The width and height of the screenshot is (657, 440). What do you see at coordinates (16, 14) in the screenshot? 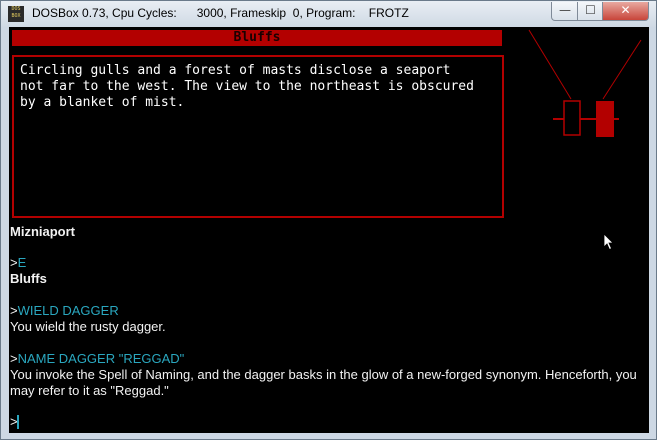
I see `dosbox-app-icon: DOS BOX` at bounding box center [16, 14].